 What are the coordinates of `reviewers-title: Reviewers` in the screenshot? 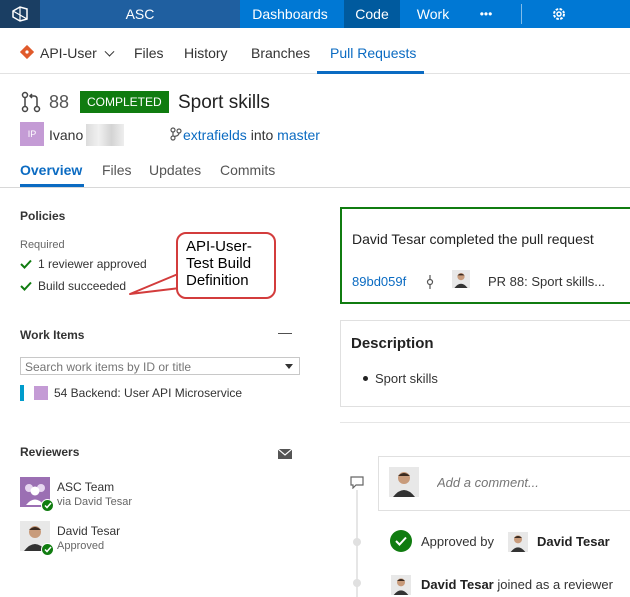 It's located at (50, 452).